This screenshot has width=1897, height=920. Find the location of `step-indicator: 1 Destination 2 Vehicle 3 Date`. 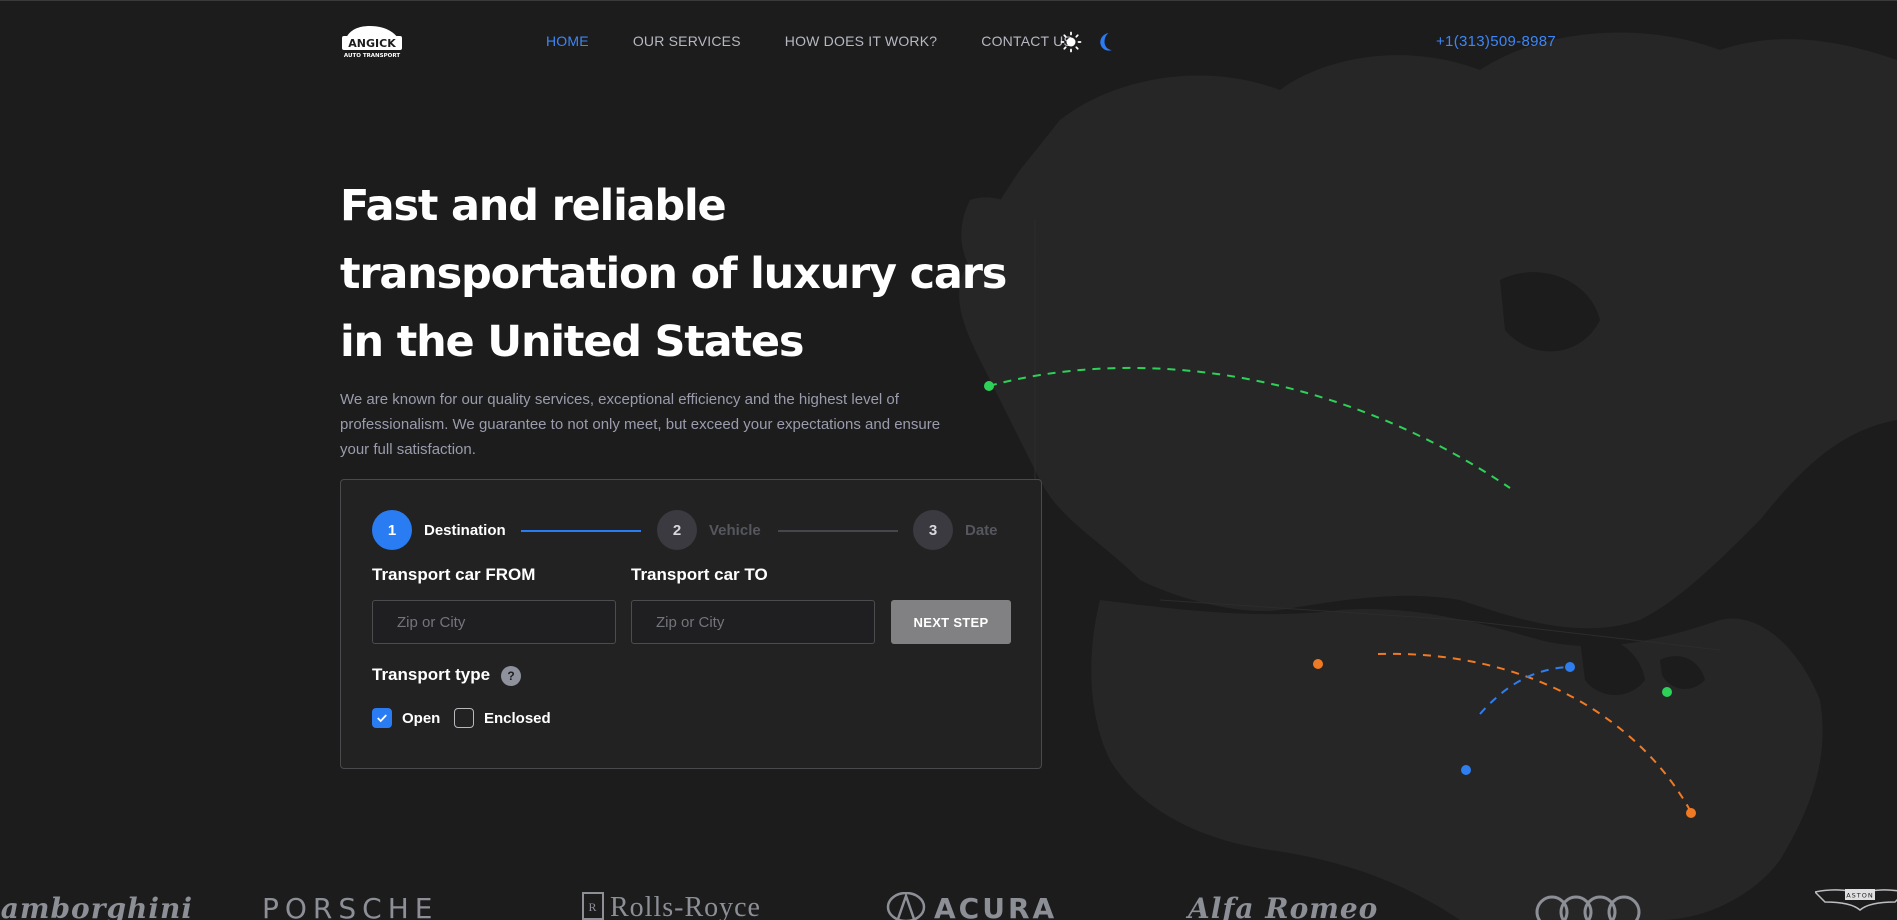

step-indicator: 1 Destination 2 Vehicle 3 Date is located at coordinates (692, 530).